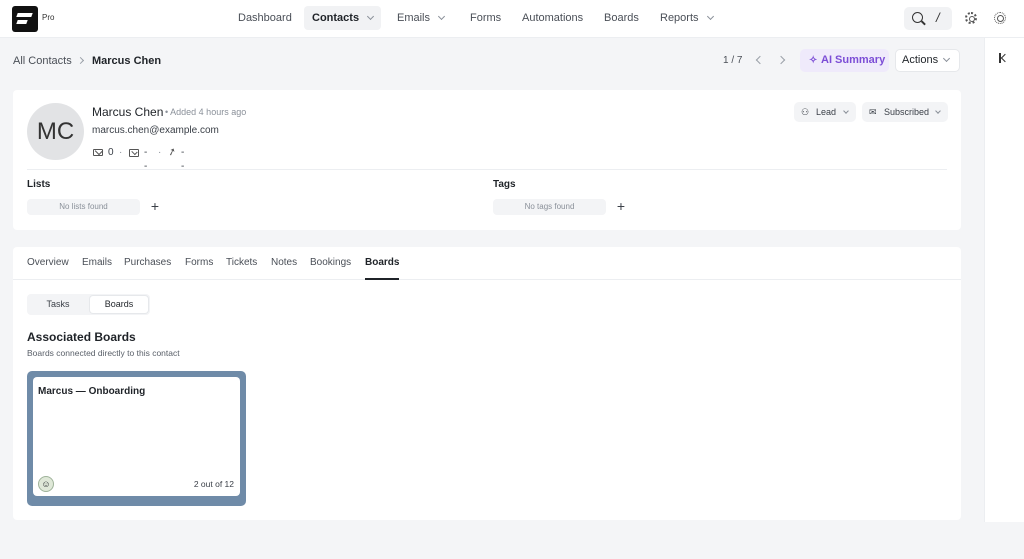 The height and width of the screenshot is (559, 1024). I want to click on tab-overview: Overview, so click(48, 263).